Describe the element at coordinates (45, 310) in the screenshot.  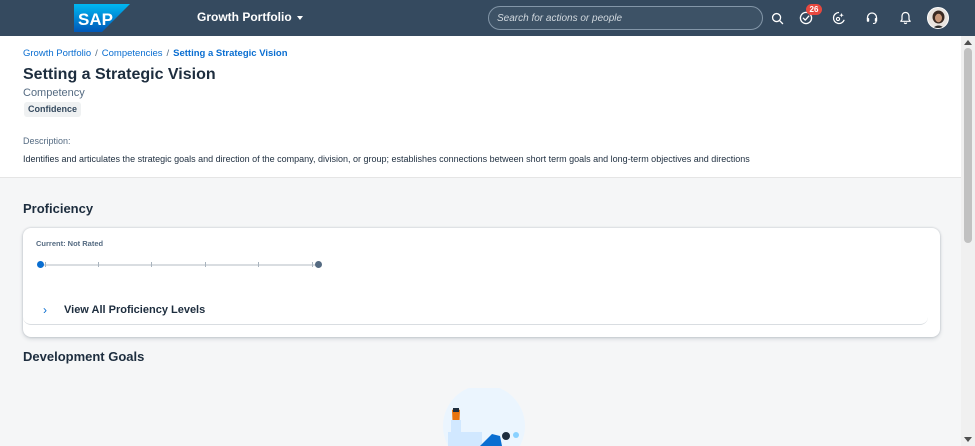
I see `chevron-right-icon: ›` at that location.